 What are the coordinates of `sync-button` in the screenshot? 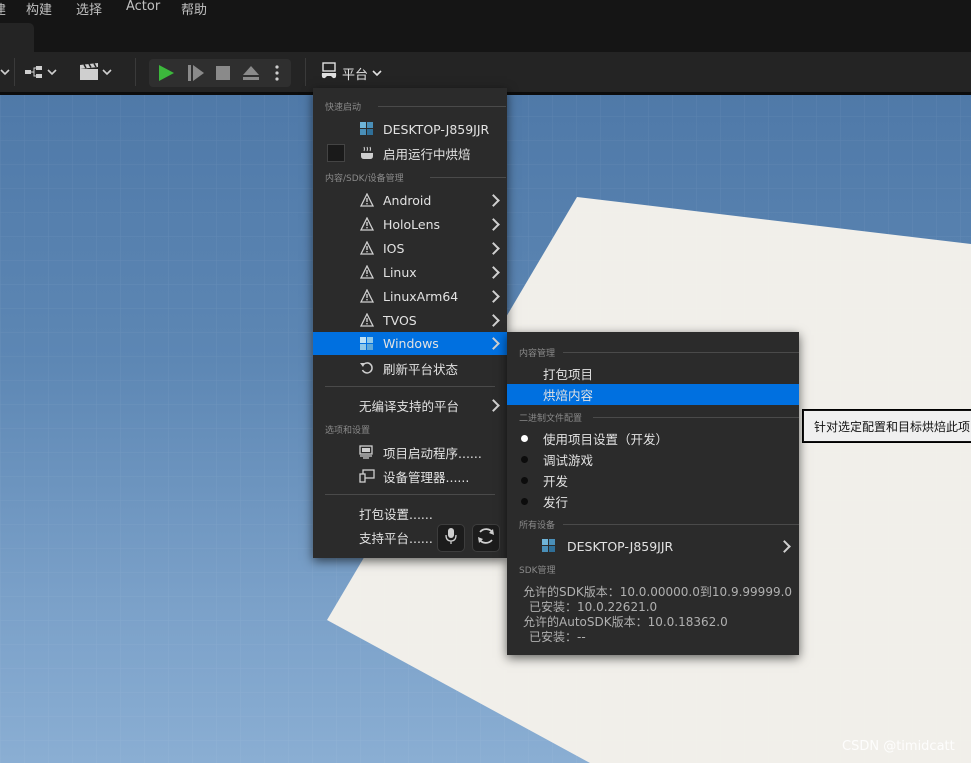 It's located at (486, 538).